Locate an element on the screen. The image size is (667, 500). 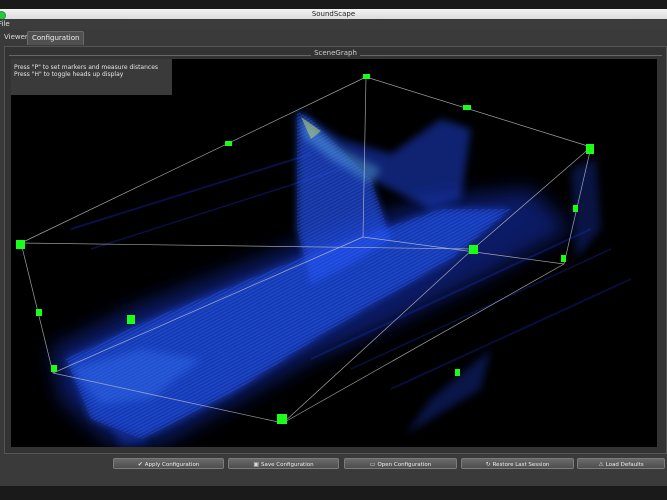
marker-front-mid is located at coordinates (131, 319).